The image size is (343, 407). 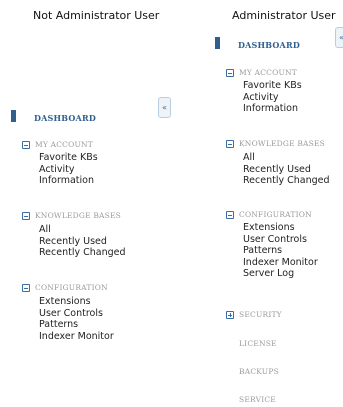 I want to click on nav-license: LICENSE, so click(x=258, y=343).